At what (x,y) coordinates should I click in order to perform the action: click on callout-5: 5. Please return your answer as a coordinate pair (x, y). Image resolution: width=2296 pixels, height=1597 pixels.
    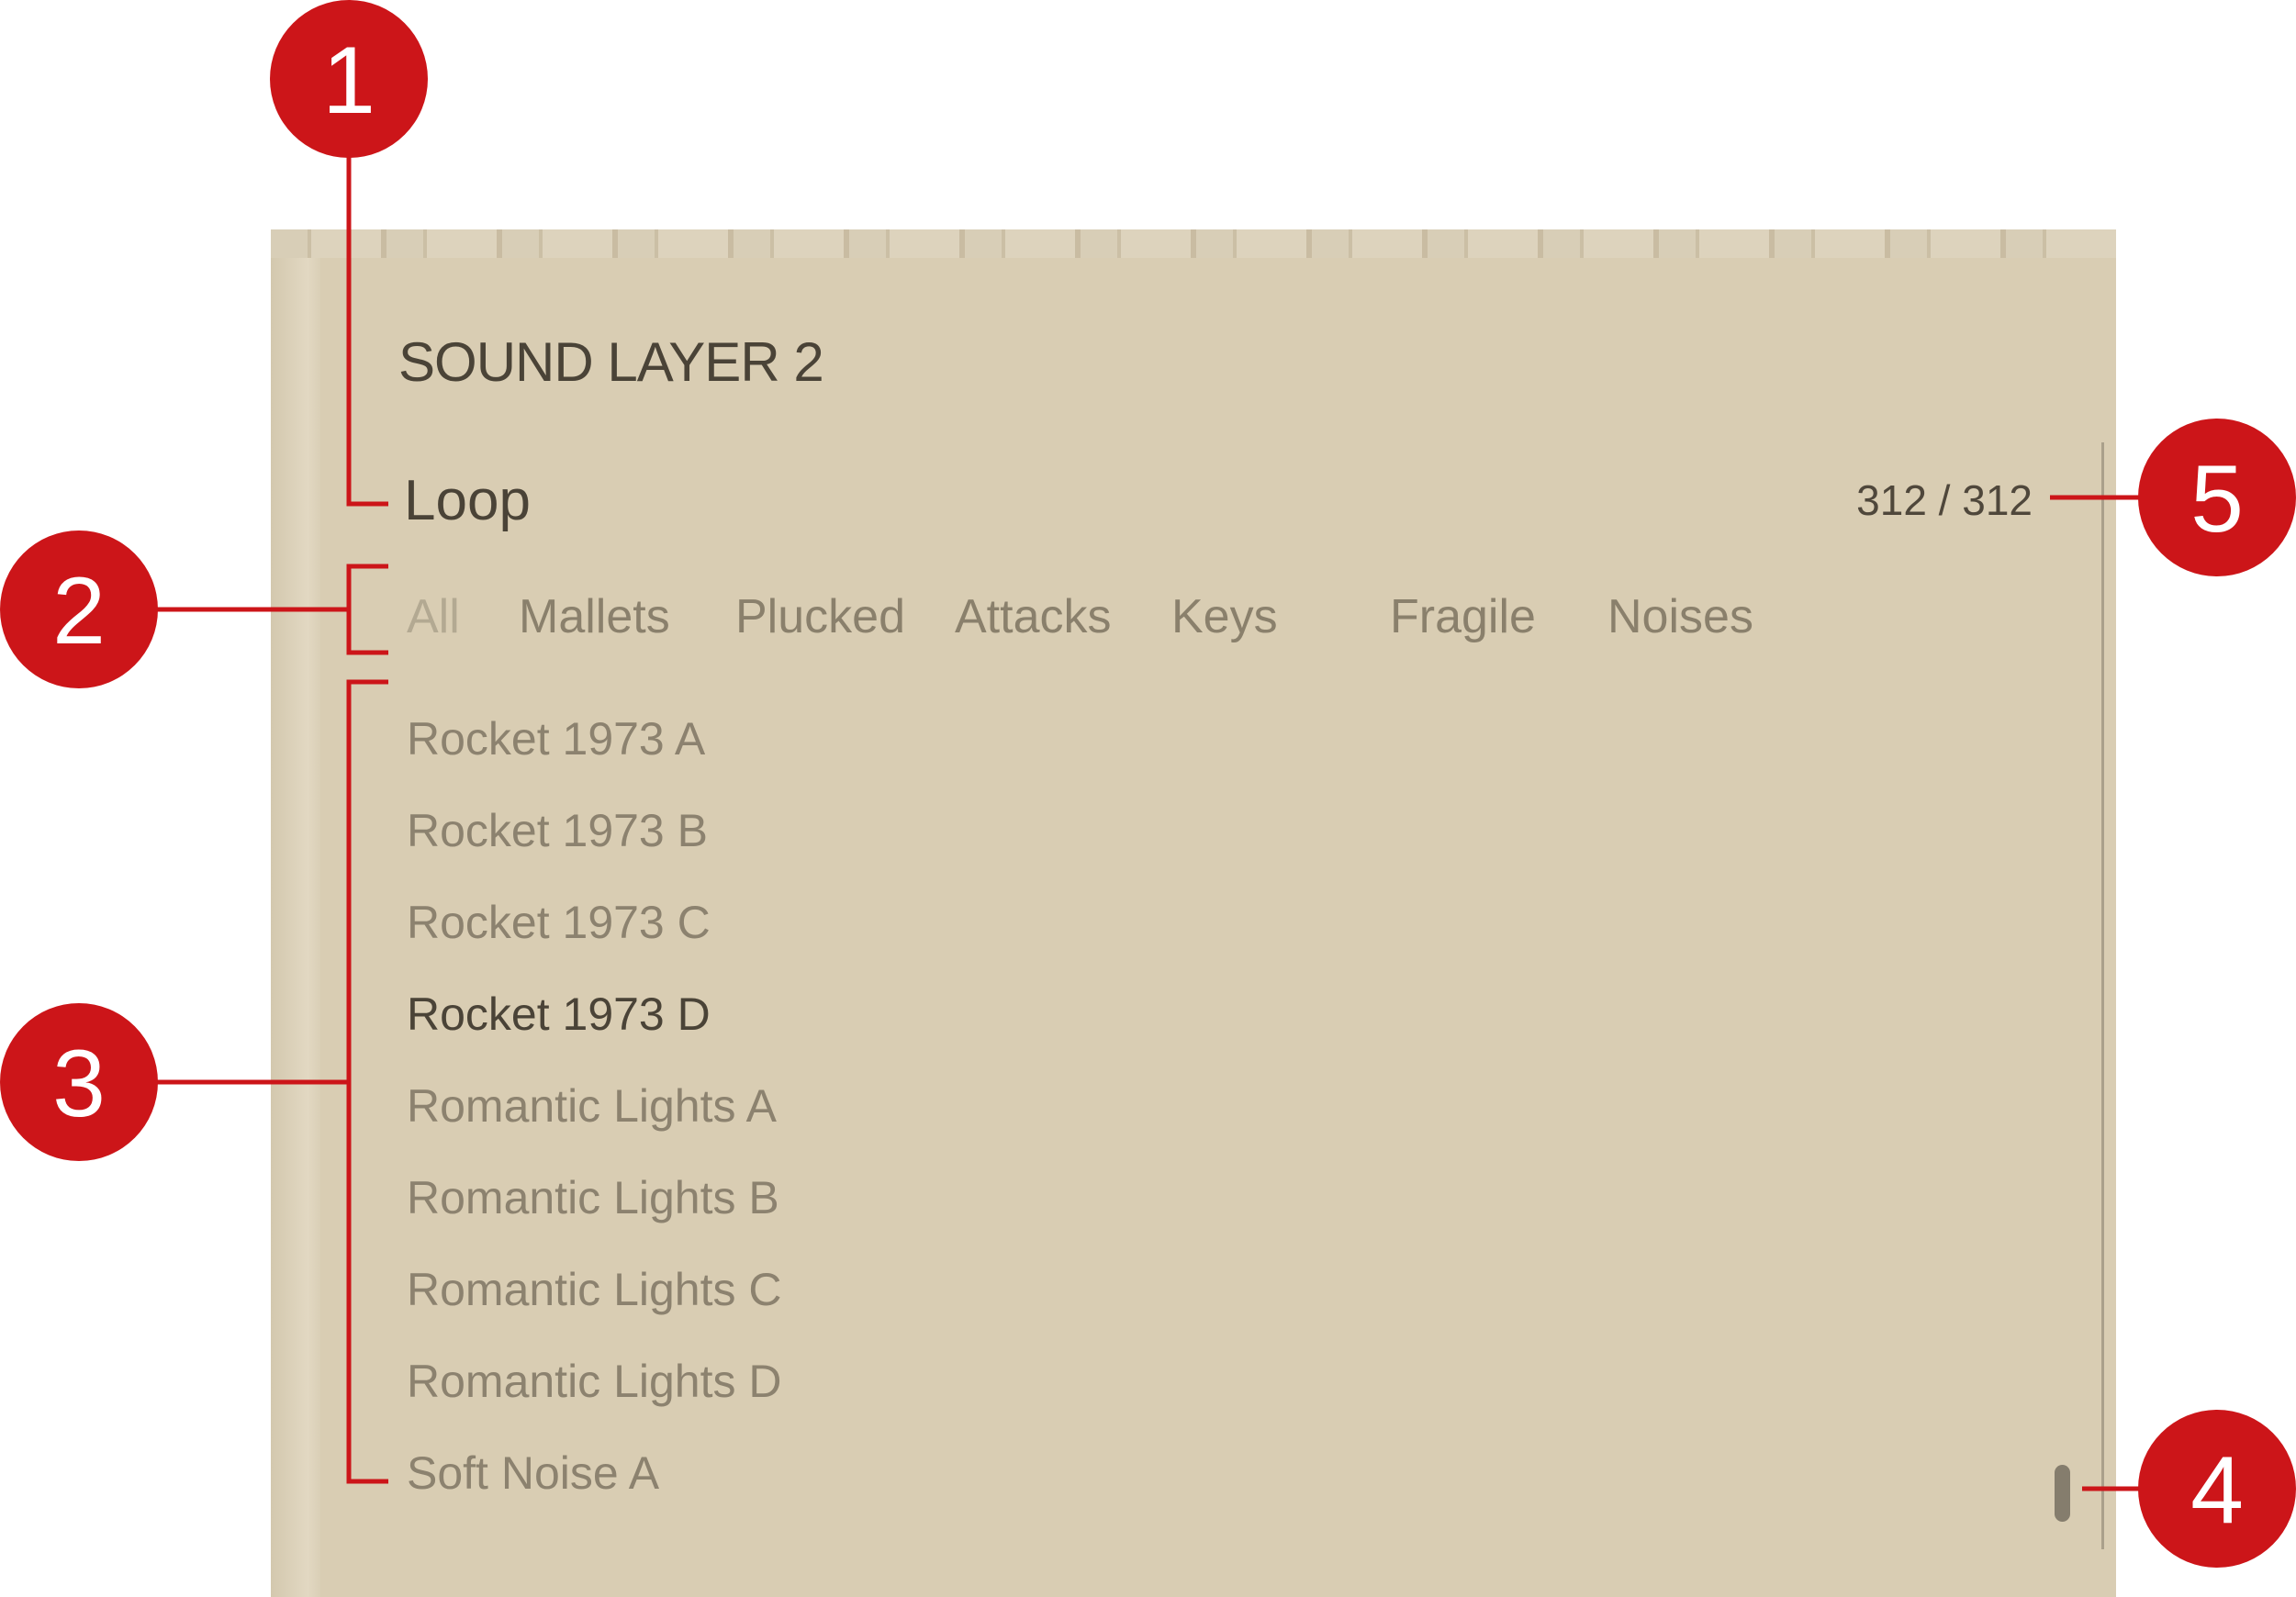
    Looking at the image, I should click on (2217, 498).